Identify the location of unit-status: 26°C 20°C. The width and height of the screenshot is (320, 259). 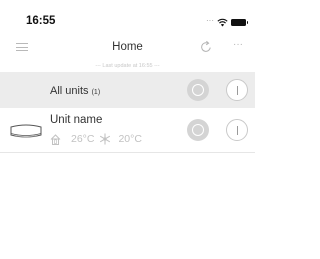
(96, 139).